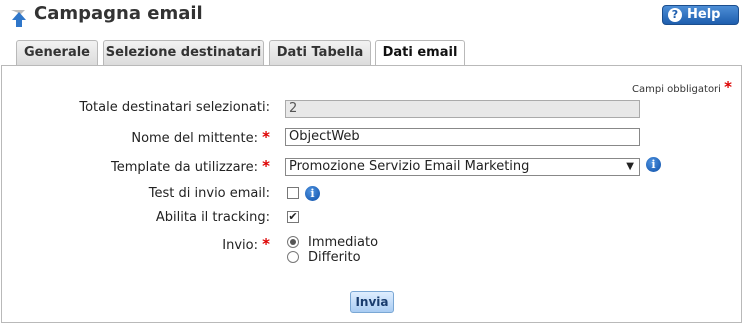 This screenshot has height=325, width=744. What do you see at coordinates (704, 14) in the screenshot?
I see `help-label: Help` at bounding box center [704, 14].